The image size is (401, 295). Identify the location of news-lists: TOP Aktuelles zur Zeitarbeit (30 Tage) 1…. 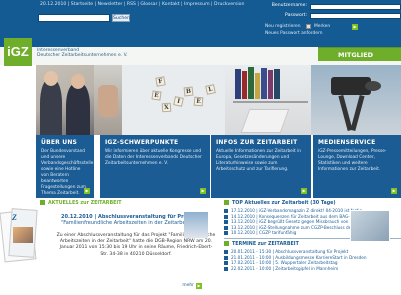
(312, 247).